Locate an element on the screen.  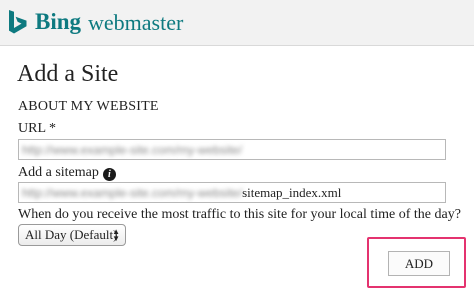
traffic-time-select: All Day (Default) ▲ ▼ is located at coordinates (72, 235).